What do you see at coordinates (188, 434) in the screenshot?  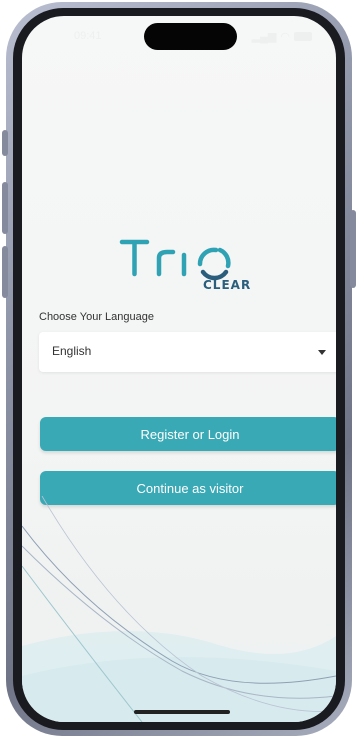 I see `register-login-button: Register or Login` at bounding box center [188, 434].